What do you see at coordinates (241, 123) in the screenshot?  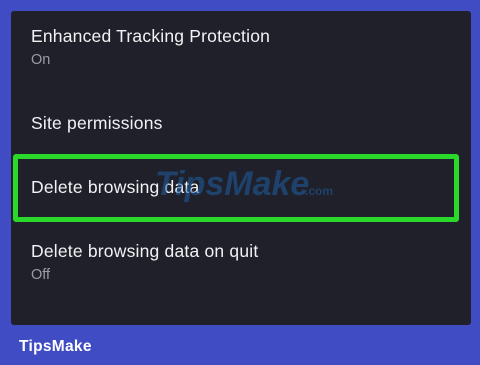 I see `setting-site-permissions: Site permissions` at bounding box center [241, 123].